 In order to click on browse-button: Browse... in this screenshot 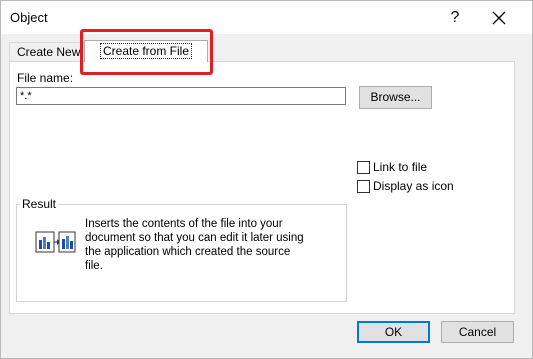, I will do `click(395, 97)`.